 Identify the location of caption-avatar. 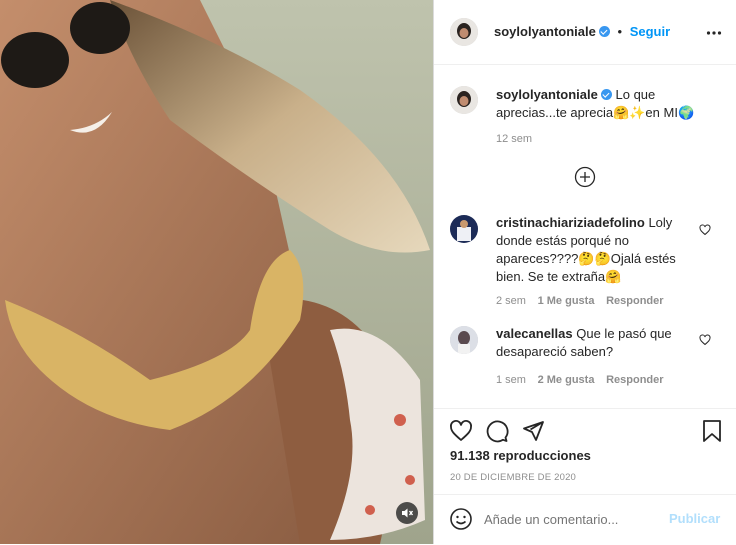
(464, 100).